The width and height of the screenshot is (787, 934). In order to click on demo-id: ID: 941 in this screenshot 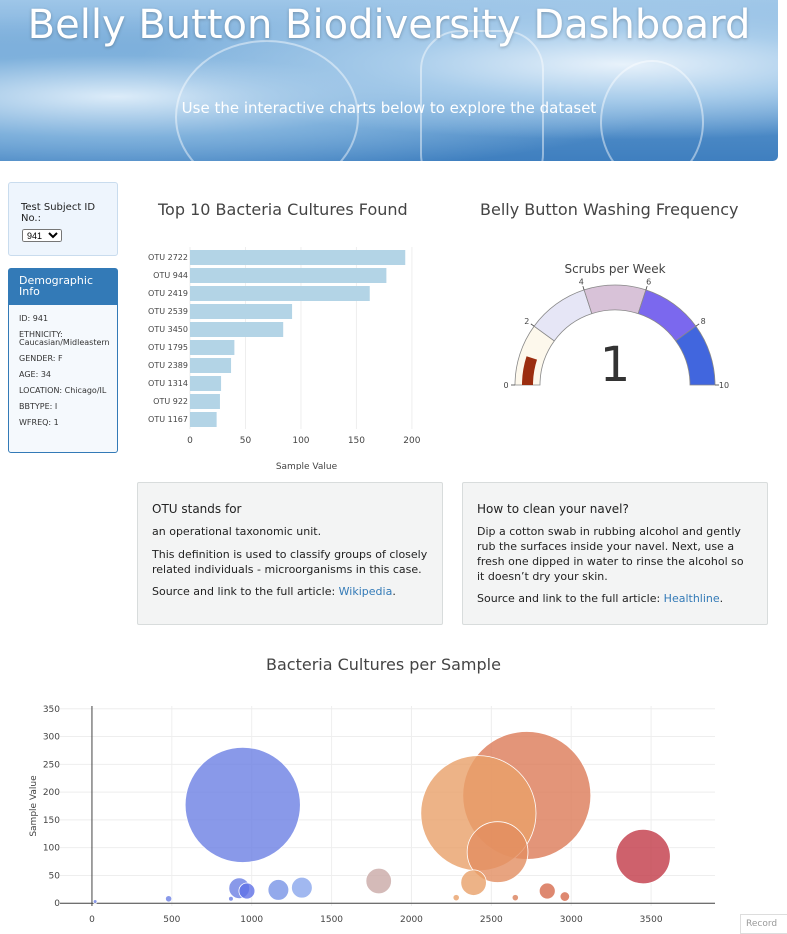, I will do `click(34, 318)`.